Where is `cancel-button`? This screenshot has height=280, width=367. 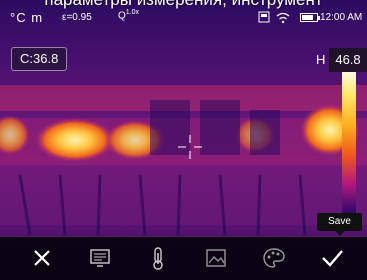
cancel-button is located at coordinates (42, 258).